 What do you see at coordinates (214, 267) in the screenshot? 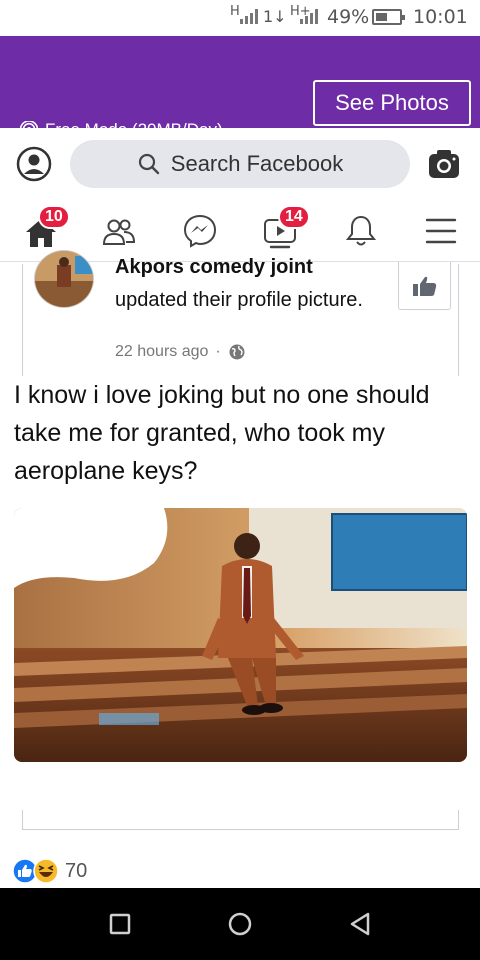
I see `page-name: Akpors comedy joint` at bounding box center [214, 267].